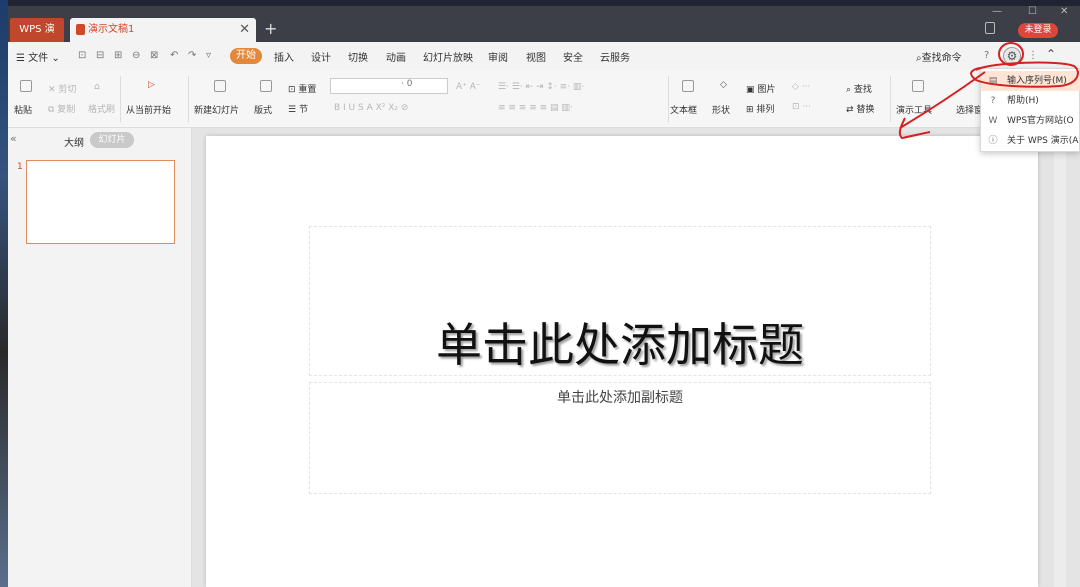  I want to click on tab-review: 审阅, so click(498, 56).